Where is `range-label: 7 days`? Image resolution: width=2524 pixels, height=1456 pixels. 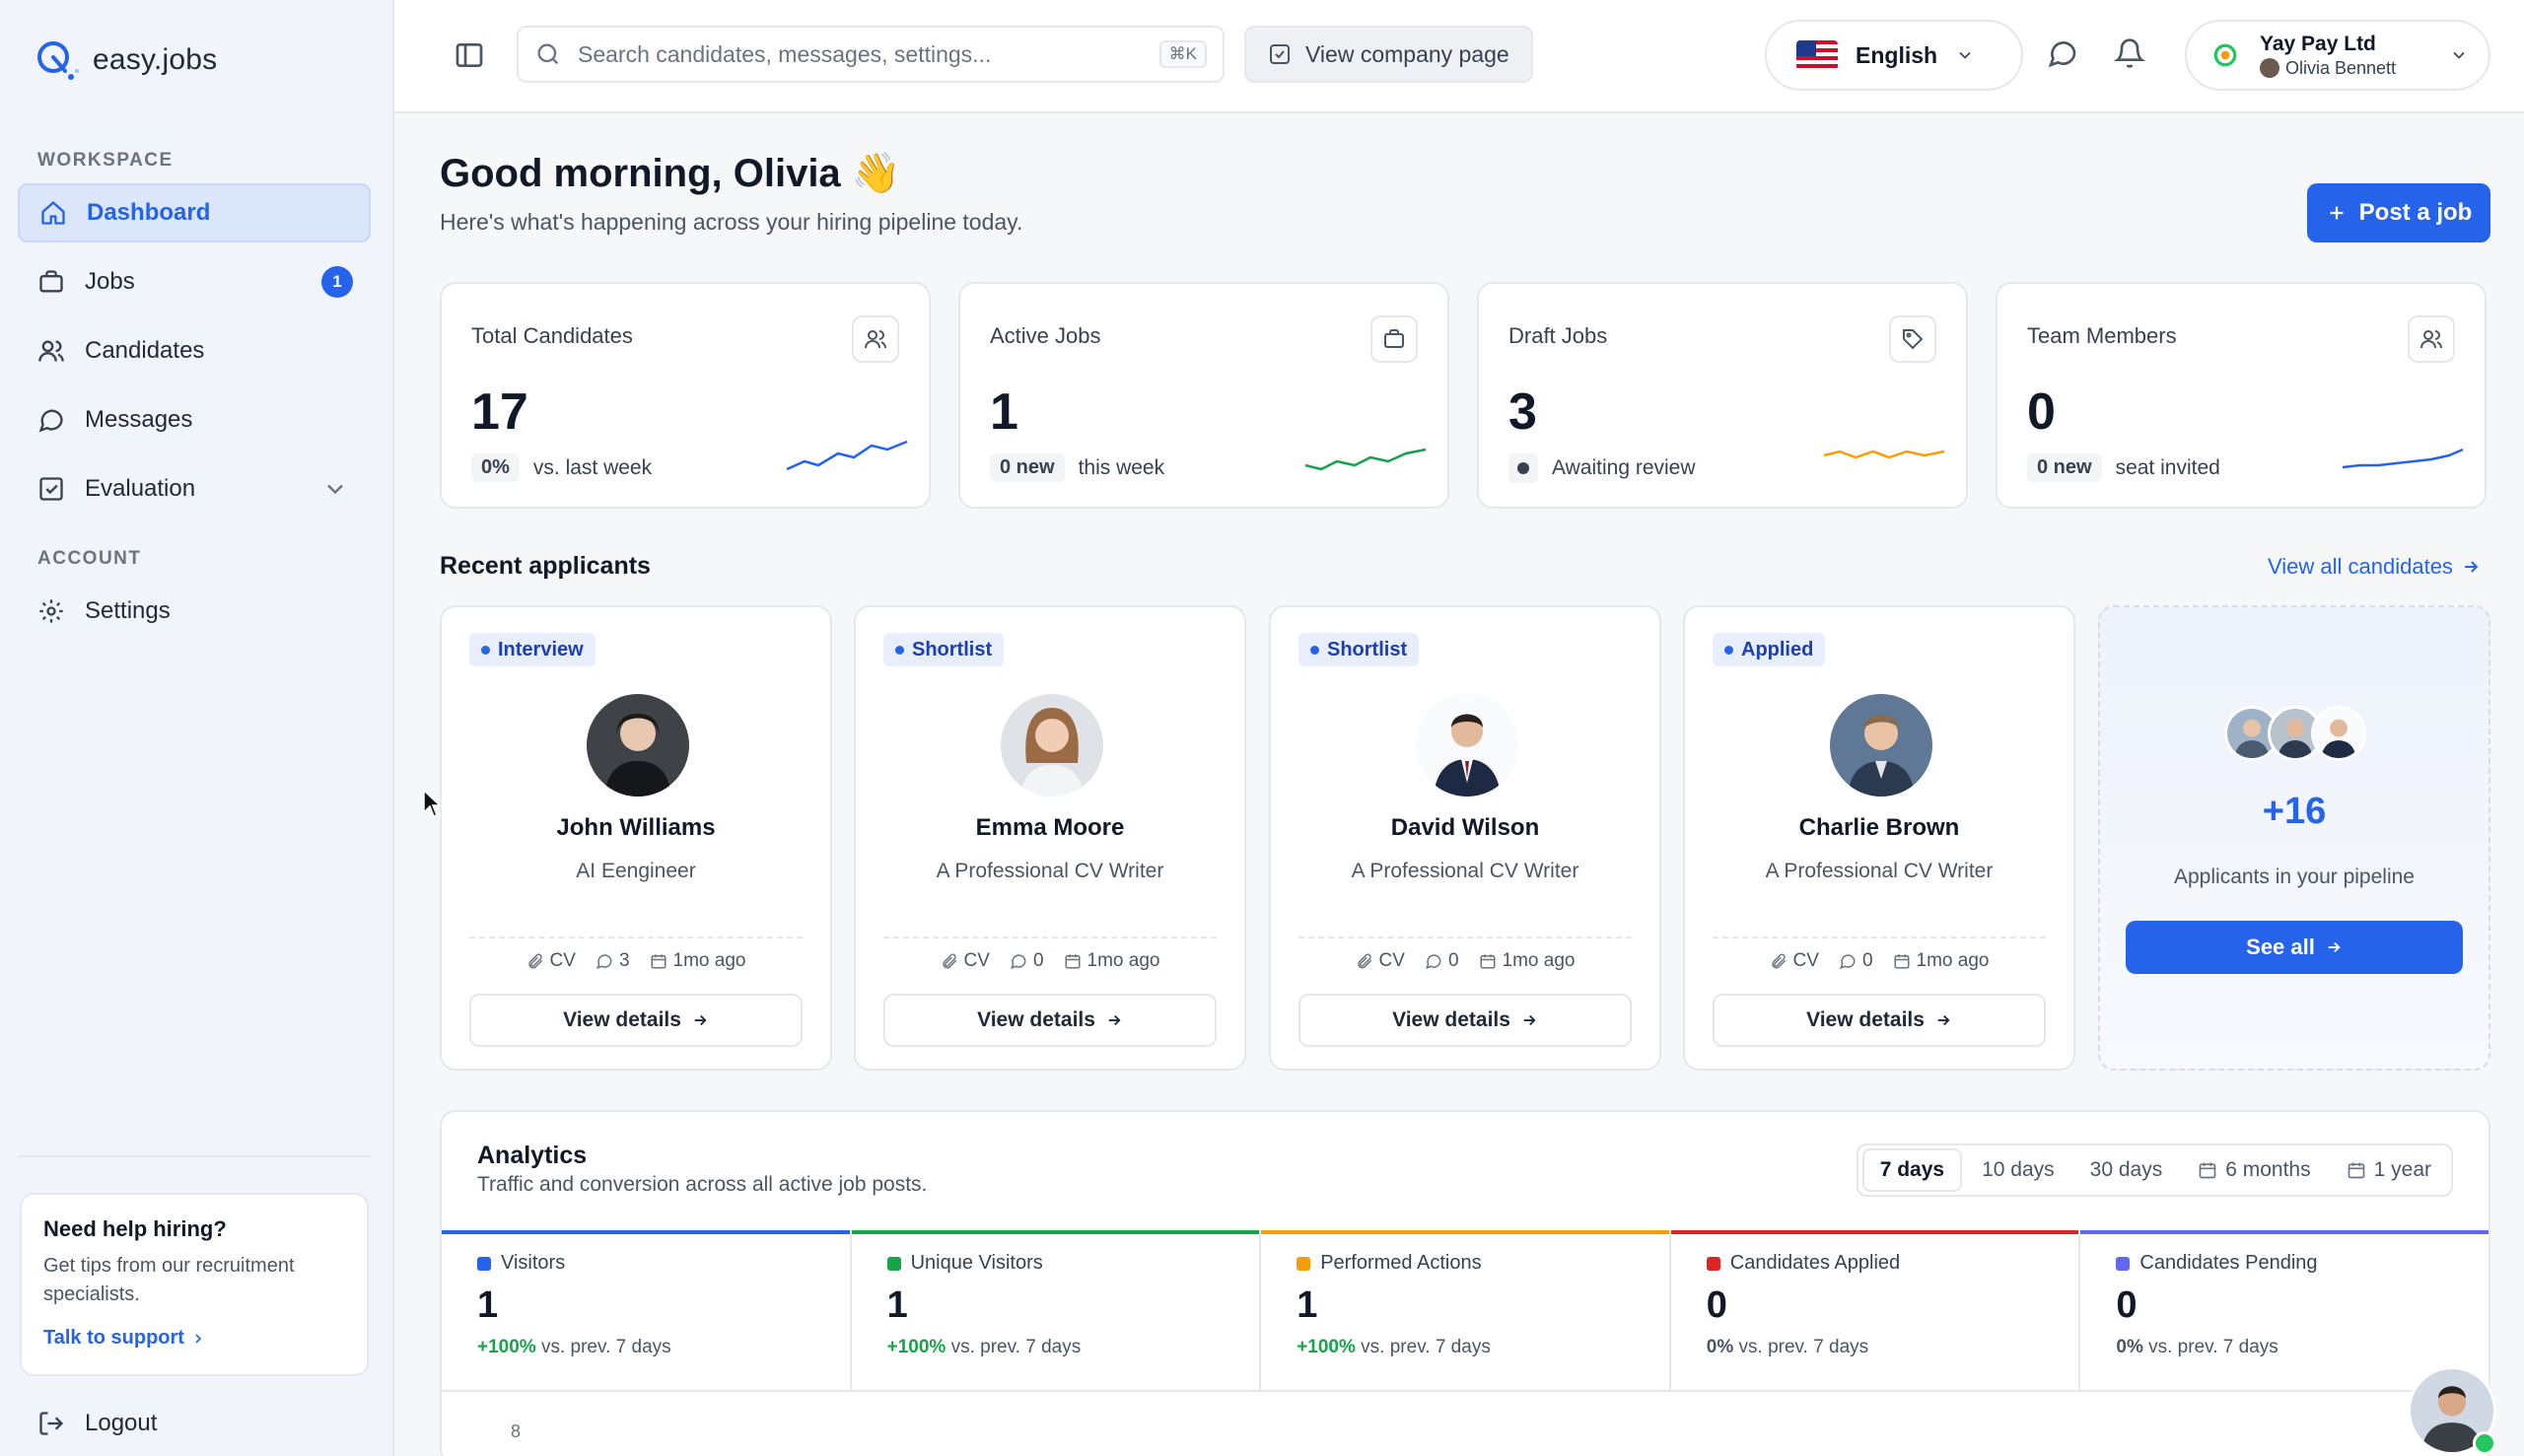 range-label: 7 days is located at coordinates (1912, 1169).